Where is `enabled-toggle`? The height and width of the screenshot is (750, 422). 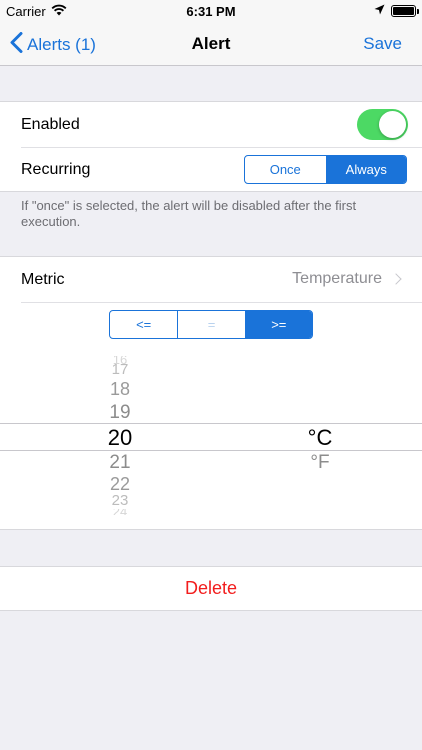 enabled-toggle is located at coordinates (382, 124).